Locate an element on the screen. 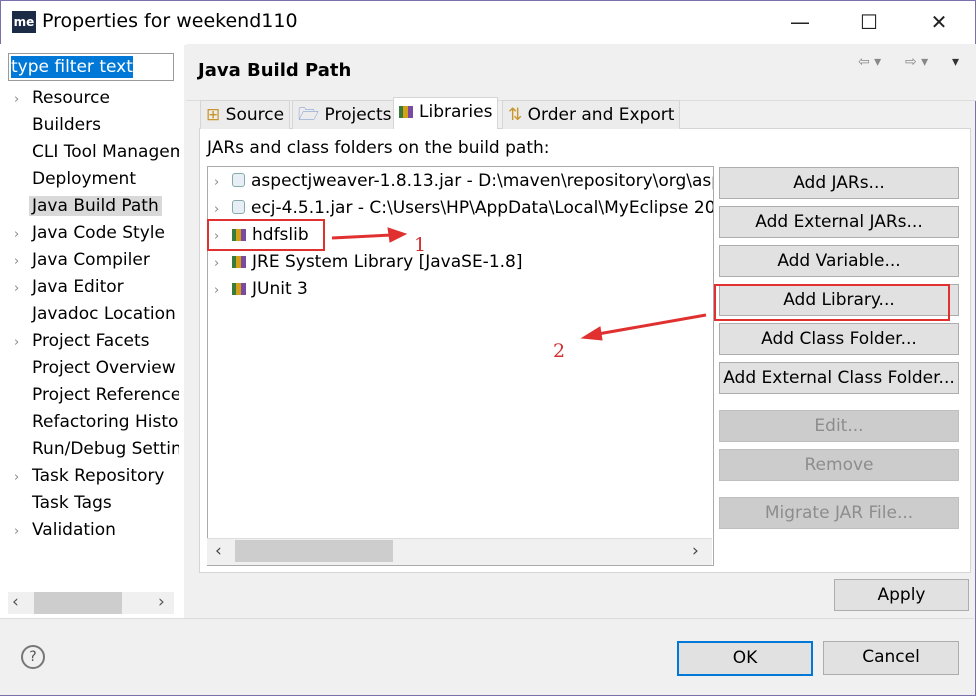 This screenshot has height=696, width=976. annotation-step-2: 2 is located at coordinates (559, 351).